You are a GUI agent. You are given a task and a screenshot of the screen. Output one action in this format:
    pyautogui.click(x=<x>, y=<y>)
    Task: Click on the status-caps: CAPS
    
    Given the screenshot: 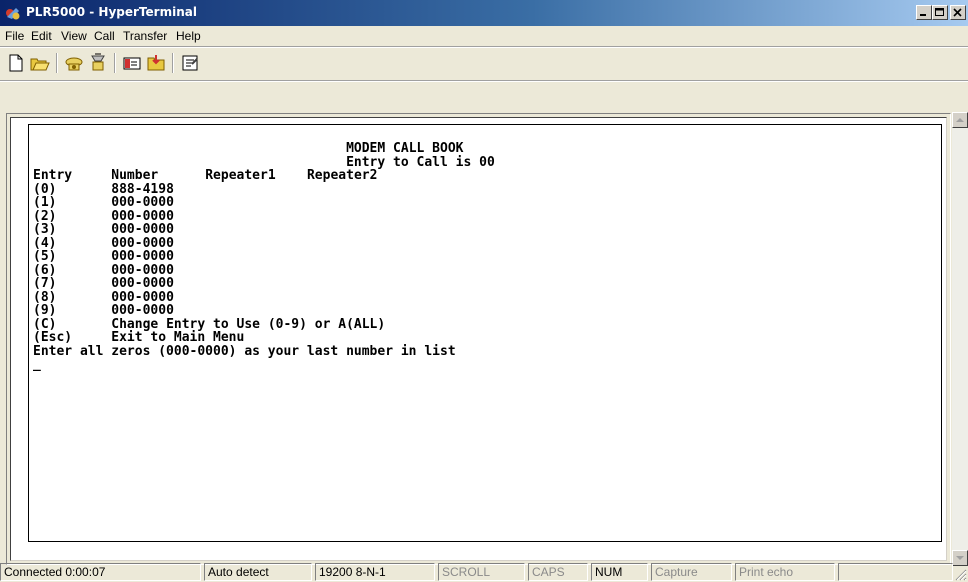 What is the action you would take?
    pyautogui.click(x=558, y=572)
    